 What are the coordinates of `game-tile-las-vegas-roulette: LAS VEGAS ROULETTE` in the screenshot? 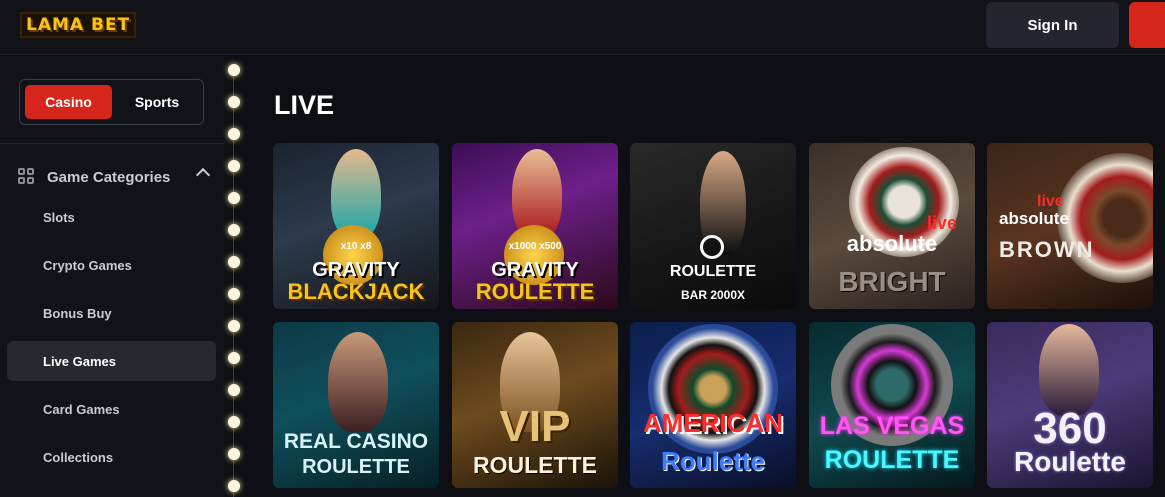 It's located at (892, 405).